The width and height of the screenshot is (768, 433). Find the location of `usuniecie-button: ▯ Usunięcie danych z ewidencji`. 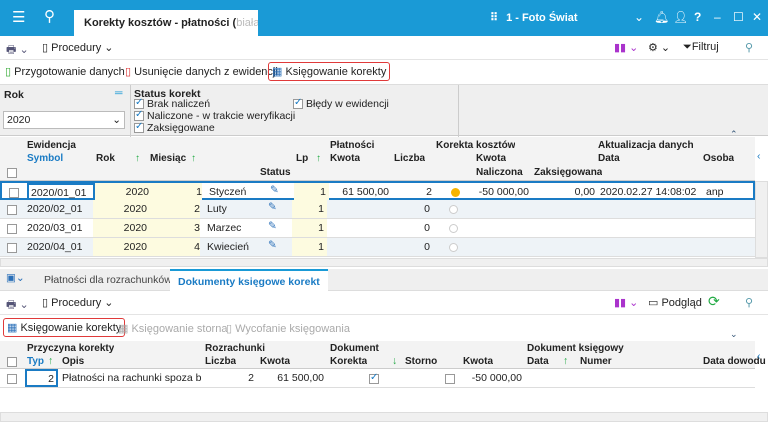

usuniecie-button: ▯ Usunięcie danych z ewidencji is located at coordinates (201, 71).